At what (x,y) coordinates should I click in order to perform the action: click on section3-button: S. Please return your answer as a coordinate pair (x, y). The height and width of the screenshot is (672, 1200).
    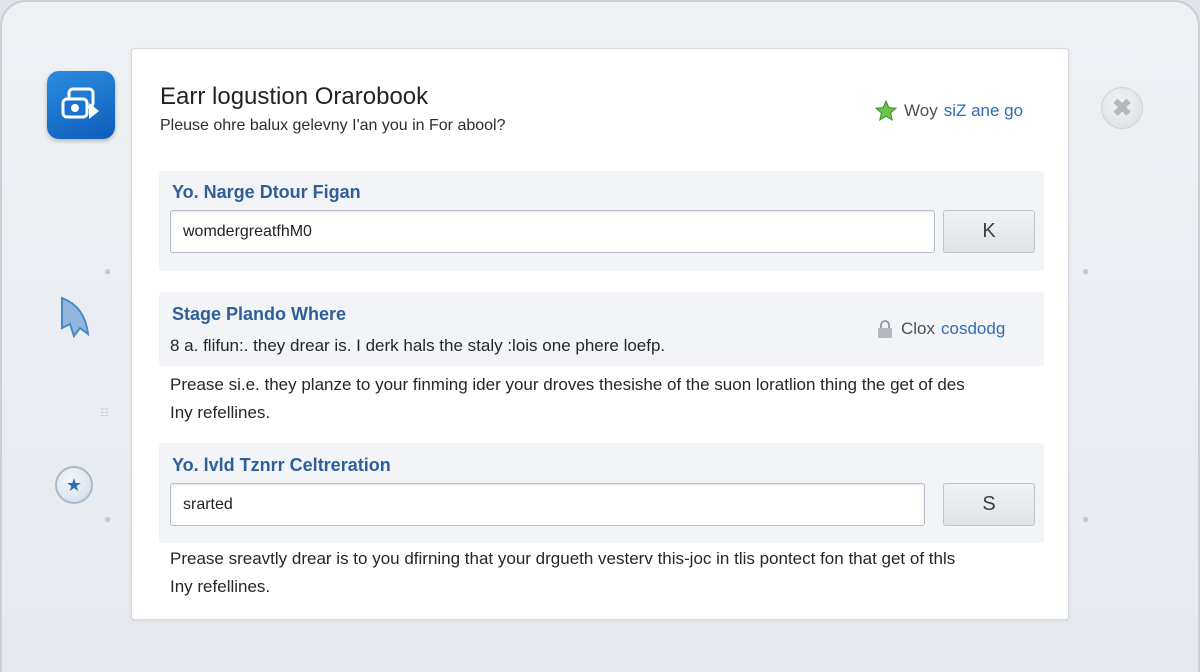
    Looking at the image, I should click on (989, 504).